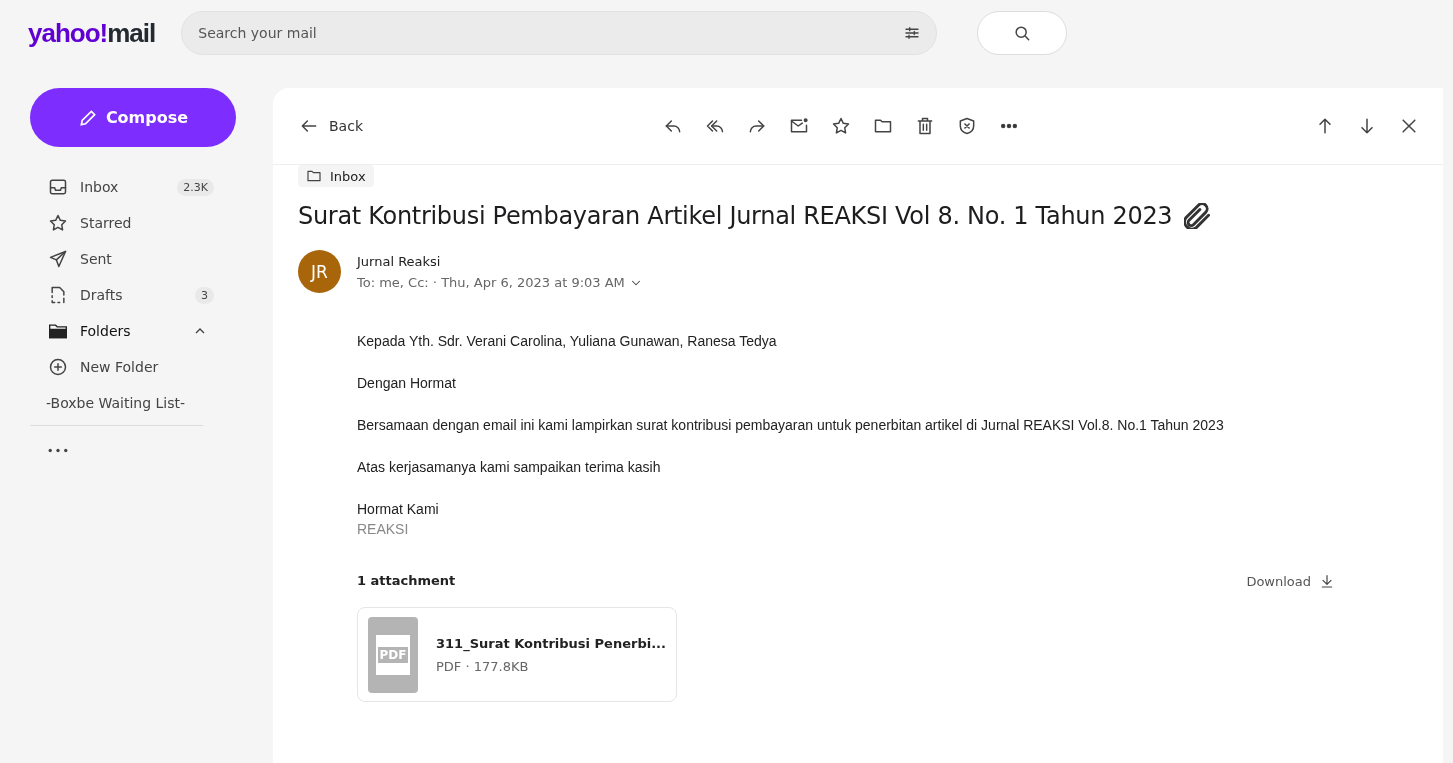 The height and width of the screenshot is (763, 1453). What do you see at coordinates (58, 187) in the screenshot?
I see `inbox-icon` at bounding box center [58, 187].